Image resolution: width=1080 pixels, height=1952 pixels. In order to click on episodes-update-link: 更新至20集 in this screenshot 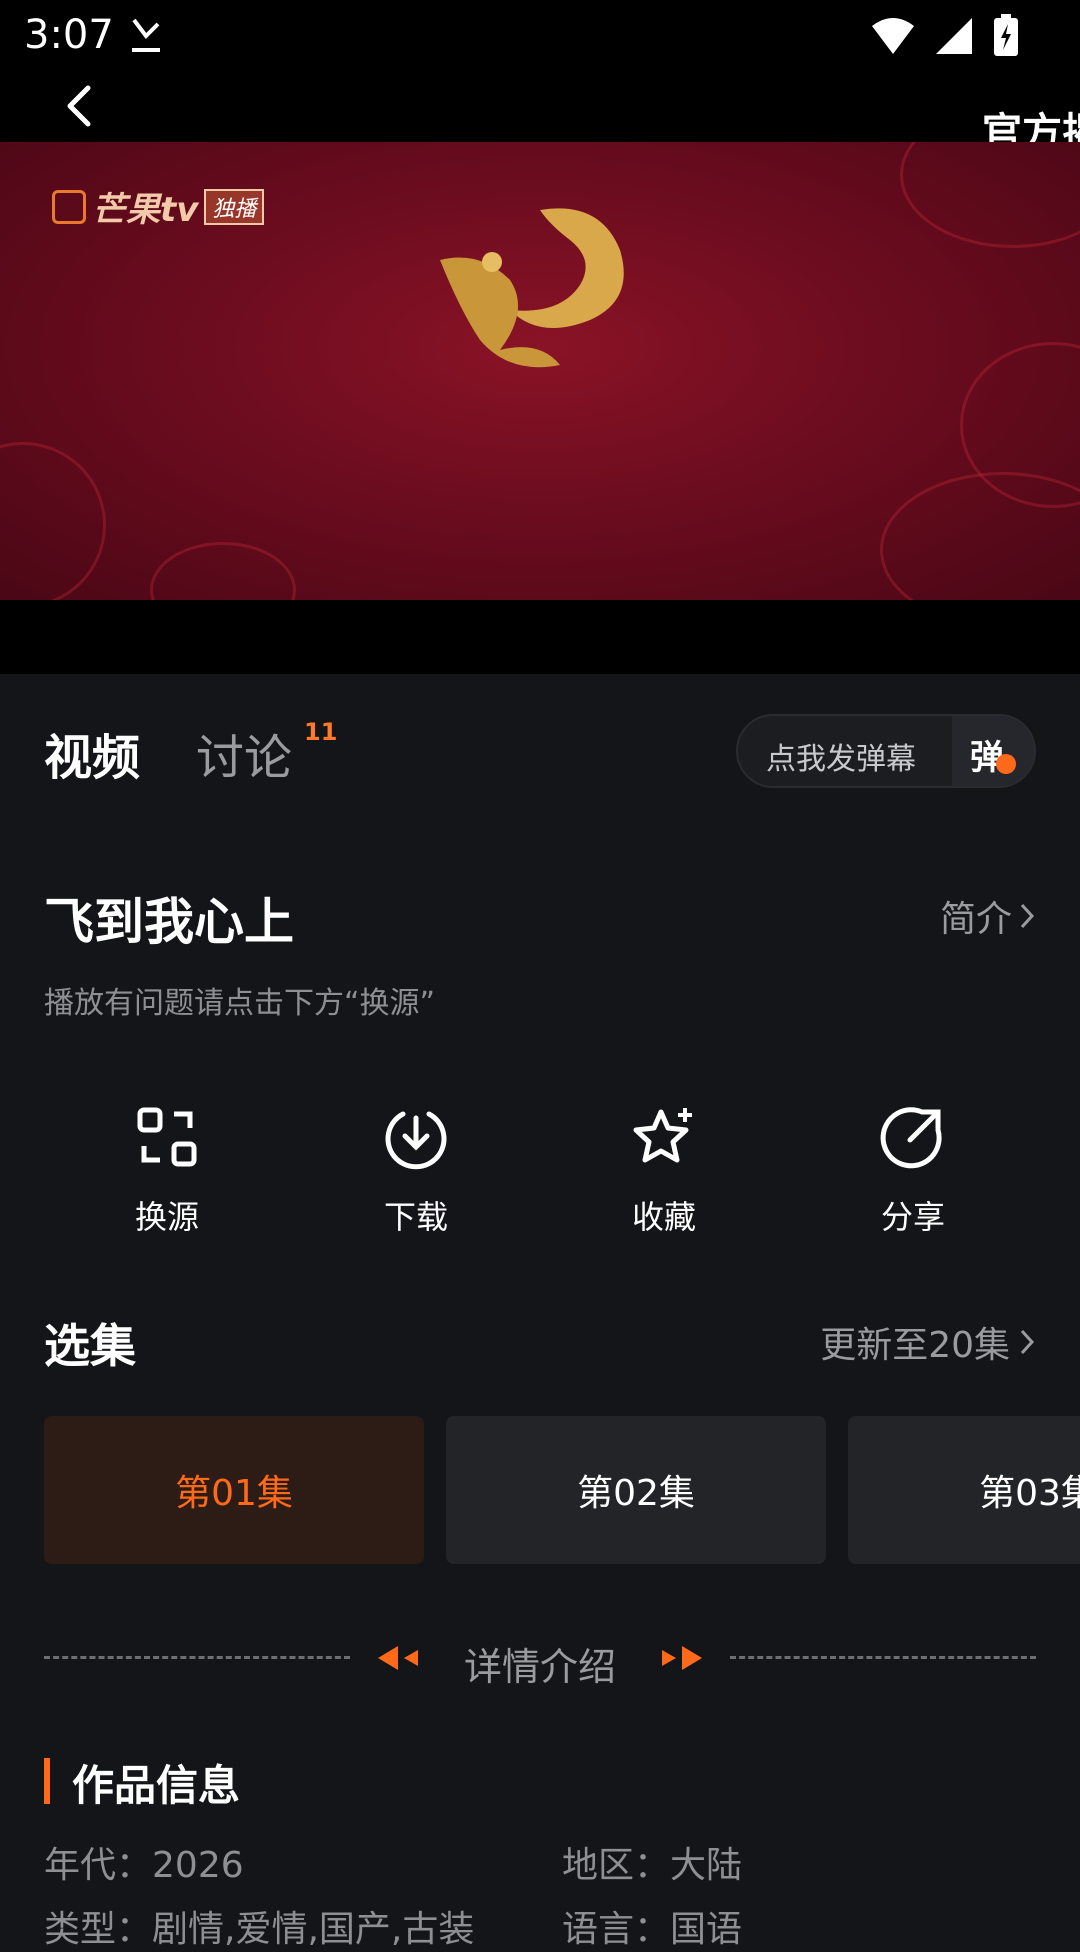, I will do `click(928, 1342)`.